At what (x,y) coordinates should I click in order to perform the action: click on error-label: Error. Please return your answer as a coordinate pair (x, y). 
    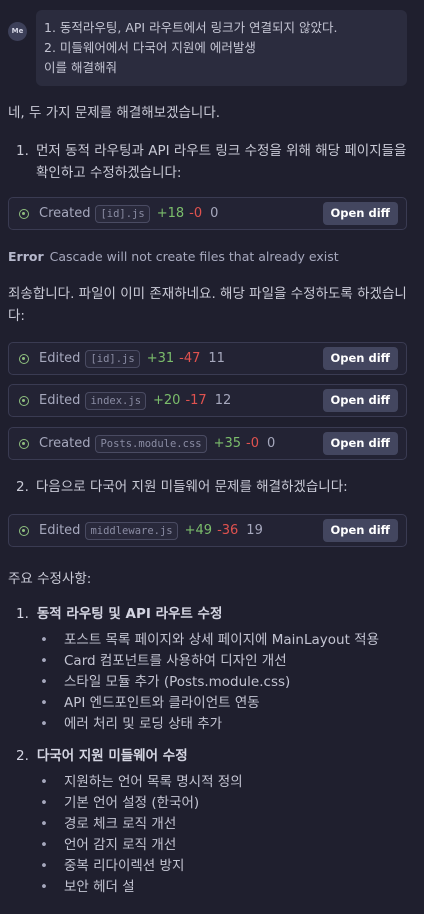
    Looking at the image, I should click on (26, 256).